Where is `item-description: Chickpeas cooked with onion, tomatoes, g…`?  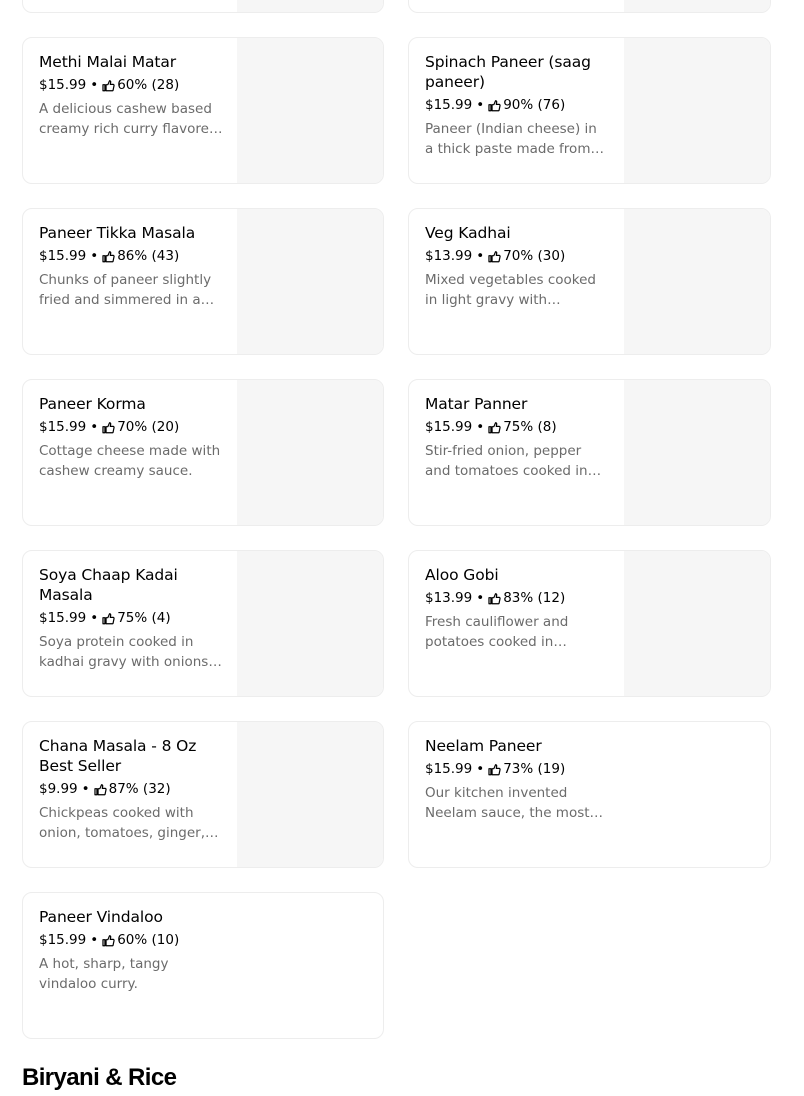 item-description: Chickpeas cooked with onion, tomatoes, g… is located at coordinates (122, 823).